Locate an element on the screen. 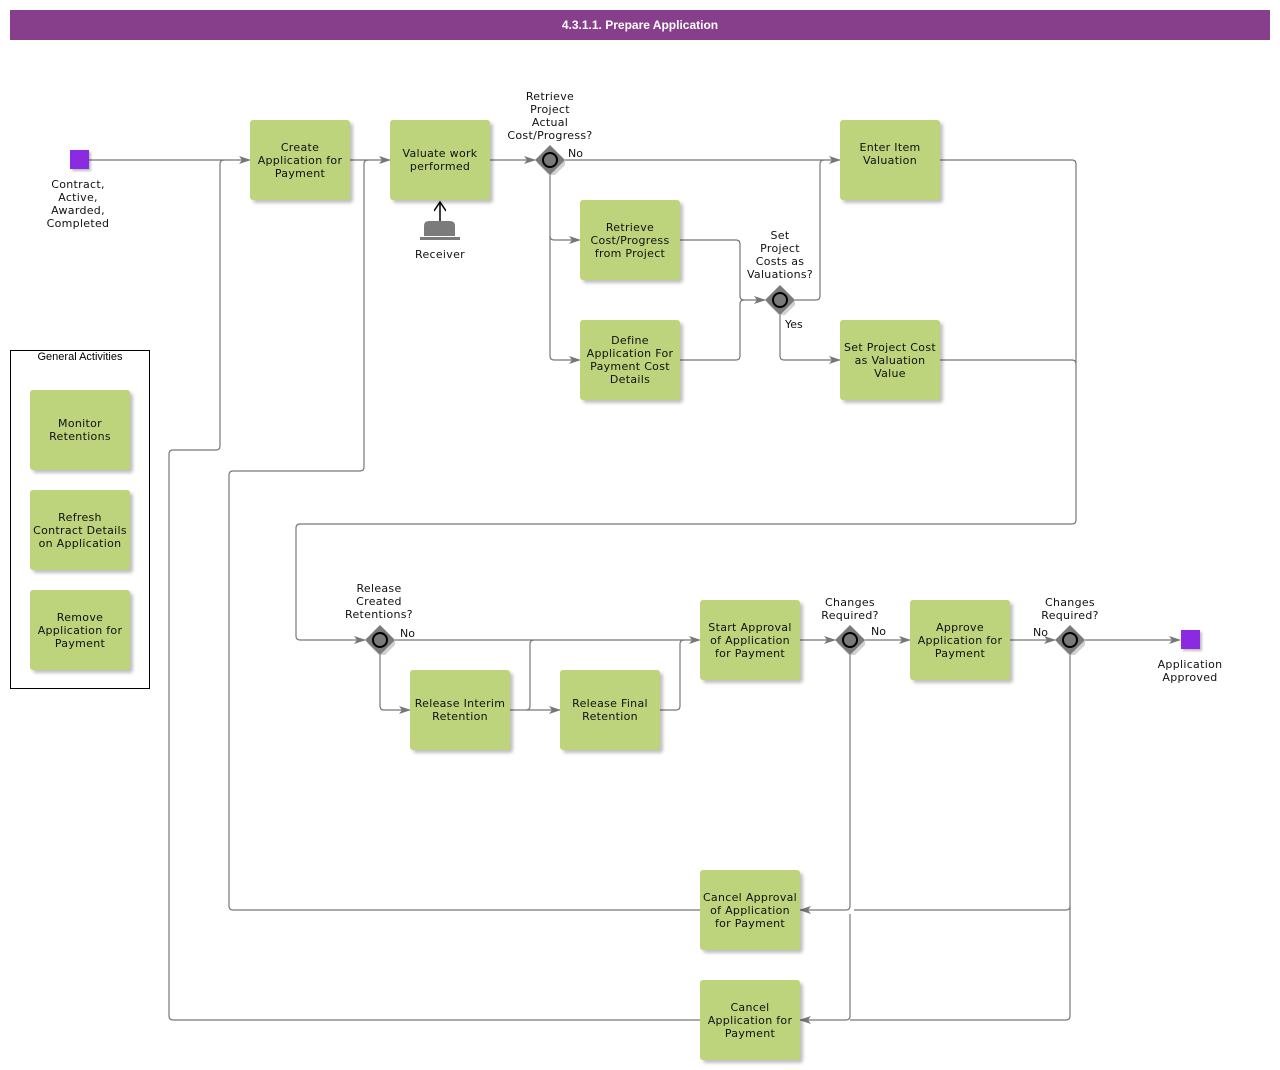 This screenshot has height=1070, width=1280. gateway-release-retentions is located at coordinates (380, 640).